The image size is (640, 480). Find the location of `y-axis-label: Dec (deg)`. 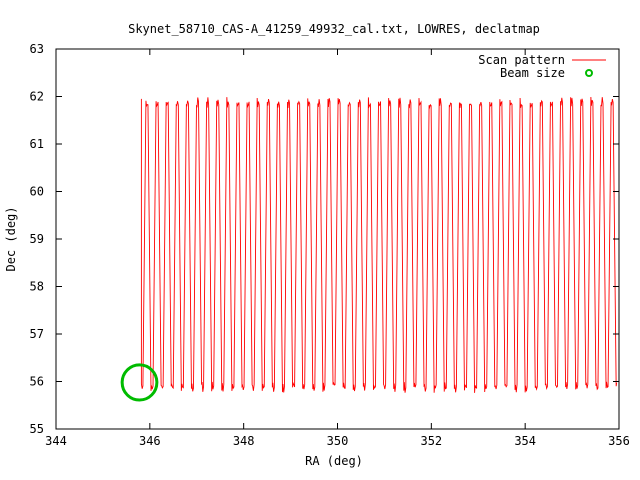

y-axis-label: Dec (deg) is located at coordinates (11, 238).